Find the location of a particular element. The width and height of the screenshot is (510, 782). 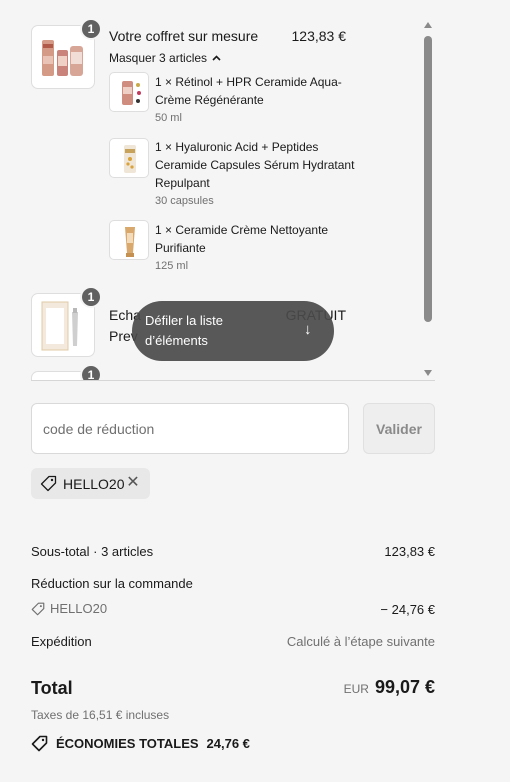

hide-bundle-items-toggle: Masquer 3 articles is located at coordinates (165, 58).